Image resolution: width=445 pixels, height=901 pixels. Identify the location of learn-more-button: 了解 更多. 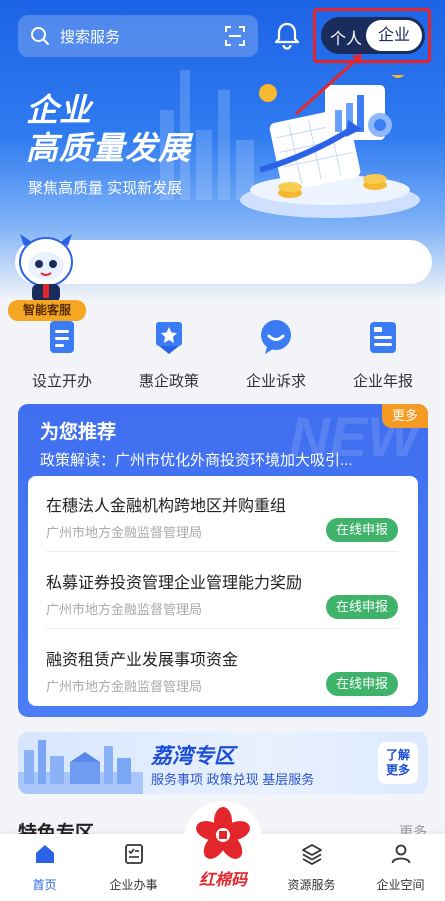
(398, 763).